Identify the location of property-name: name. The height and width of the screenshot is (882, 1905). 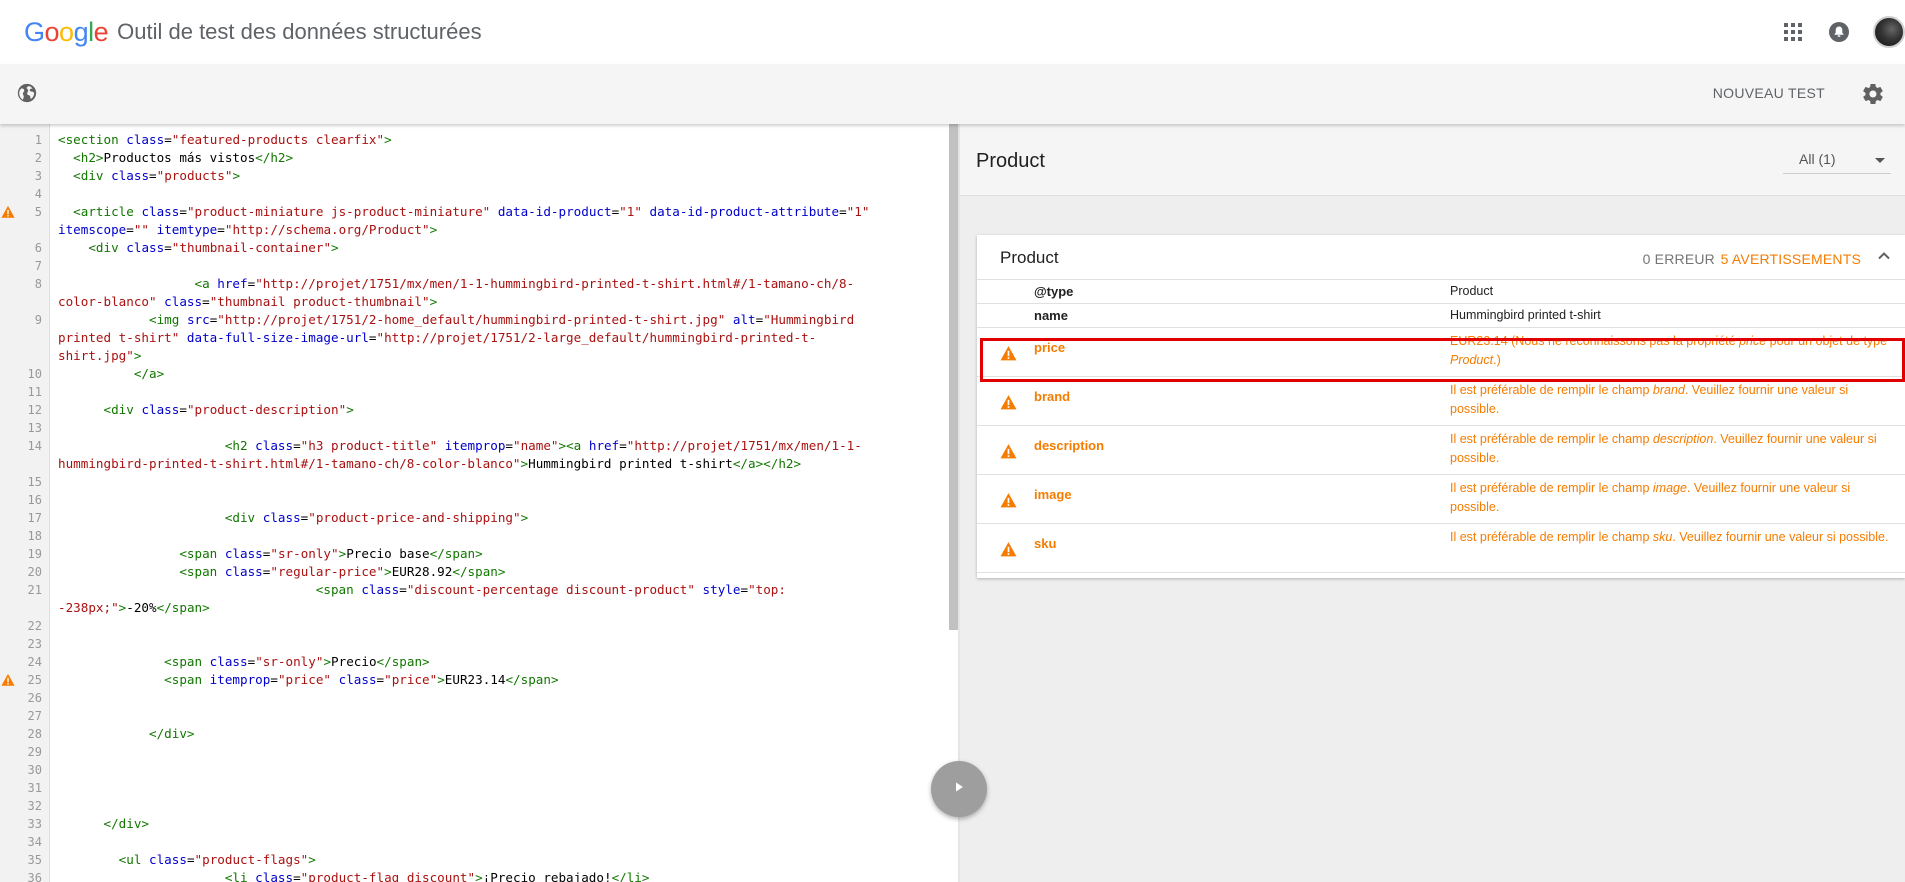
(1051, 315).